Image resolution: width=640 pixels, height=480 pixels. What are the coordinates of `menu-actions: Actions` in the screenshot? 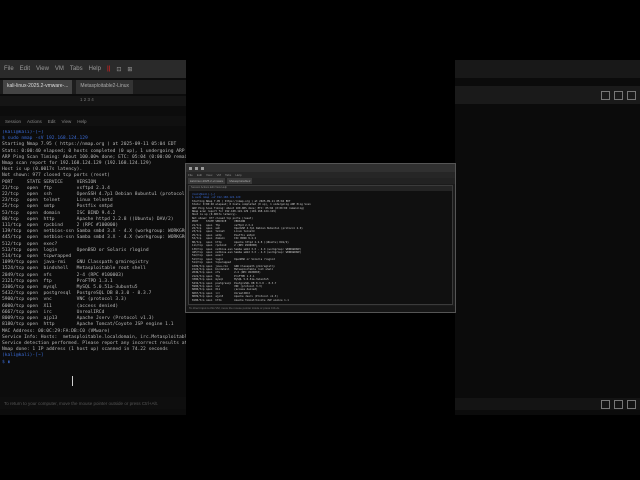 It's located at (34, 121).